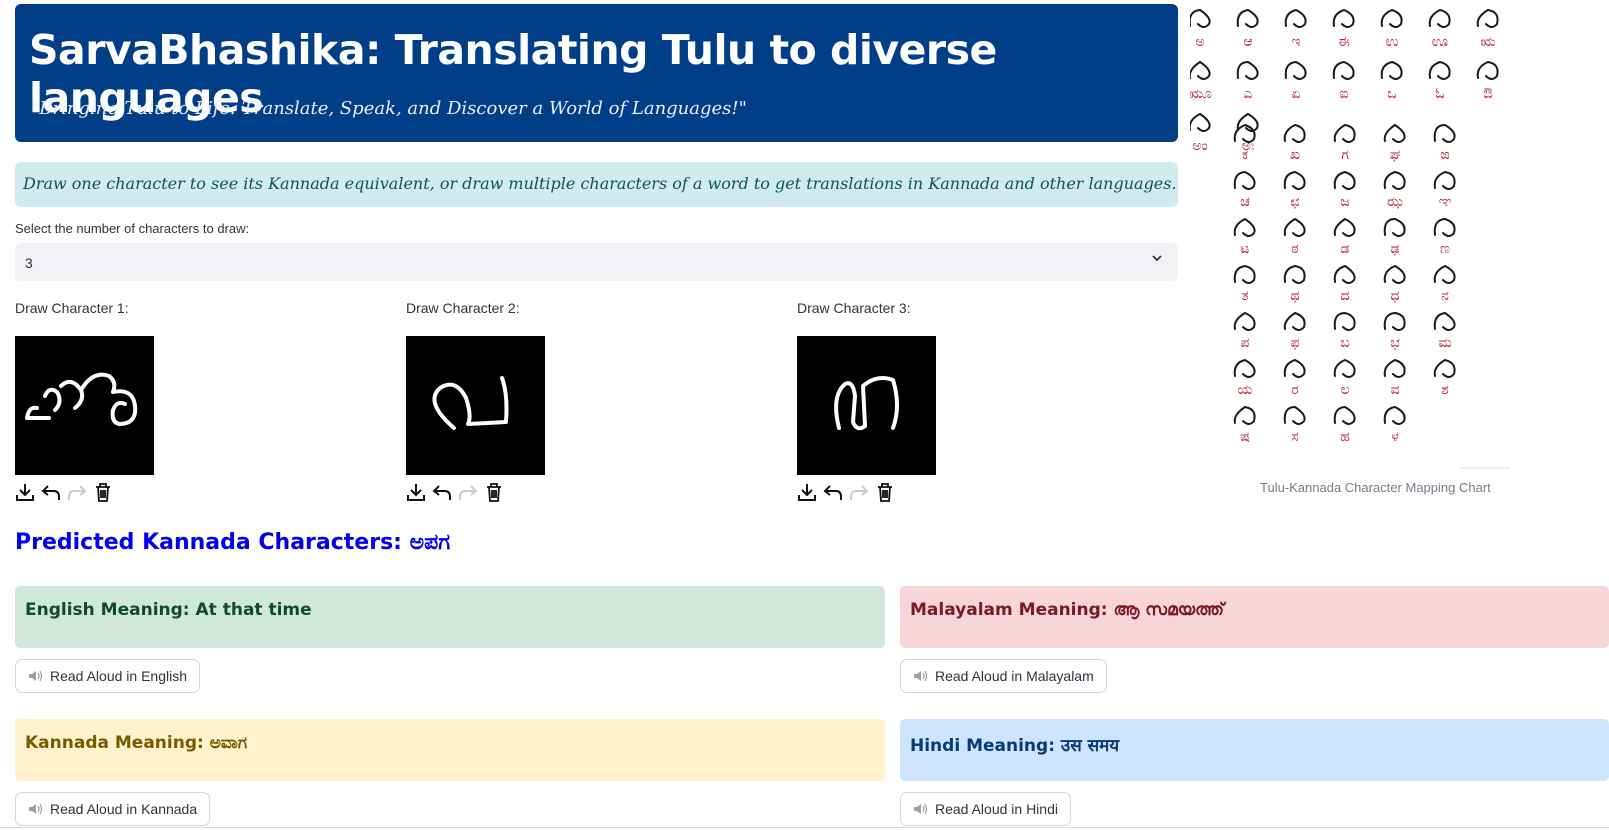 The height and width of the screenshot is (830, 1609). What do you see at coordinates (1245, 390) in the screenshot?
I see `kannada-glyph: ಯ` at bounding box center [1245, 390].